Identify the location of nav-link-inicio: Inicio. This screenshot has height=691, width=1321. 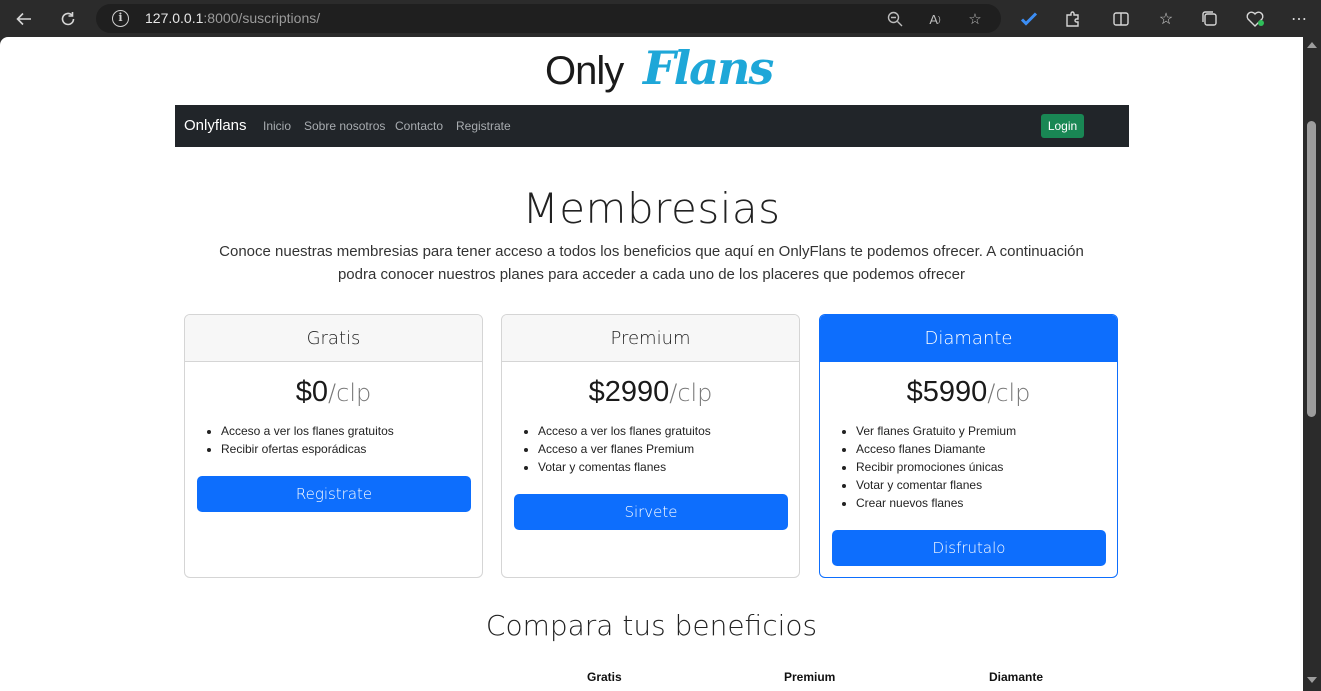
(277, 126).